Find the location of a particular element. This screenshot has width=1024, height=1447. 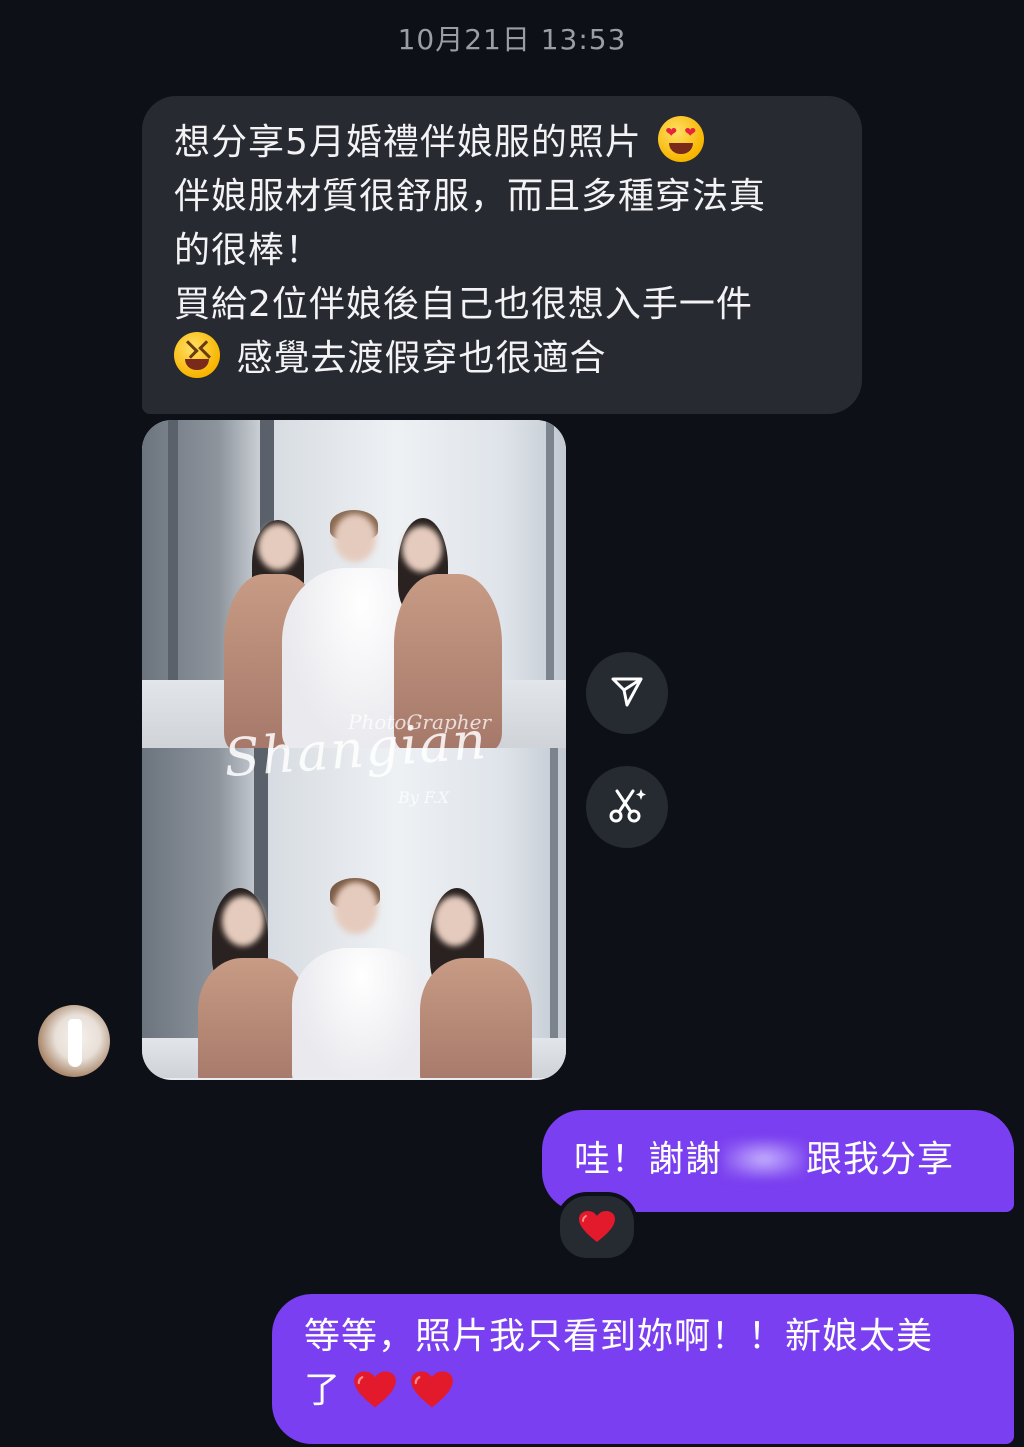

message-line: 等等，照片我只看到妳啊！！新娘太美 is located at coordinates (619, 1336).